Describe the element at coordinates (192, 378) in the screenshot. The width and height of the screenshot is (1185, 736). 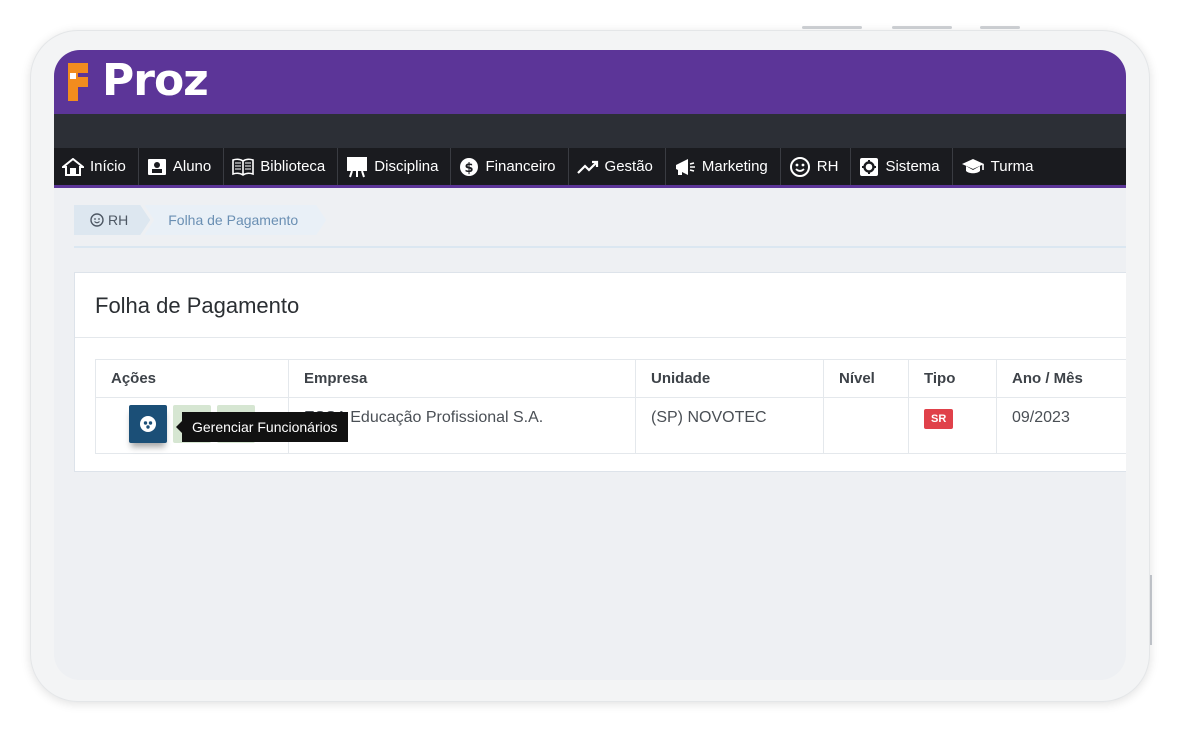
I see `column-header-acoes: Ações` at that location.